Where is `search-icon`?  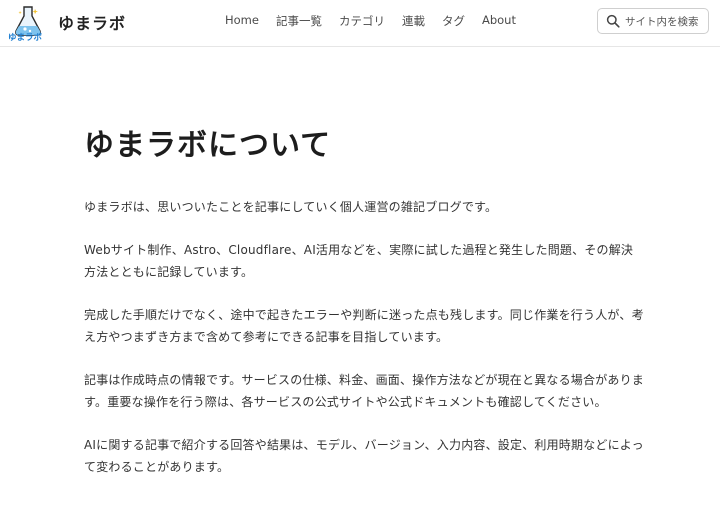 search-icon is located at coordinates (613, 21).